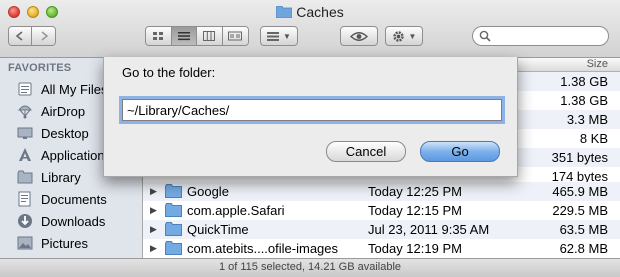 Image resolution: width=620 pixels, height=277 pixels. I want to click on downloads-icon, so click(25, 221).